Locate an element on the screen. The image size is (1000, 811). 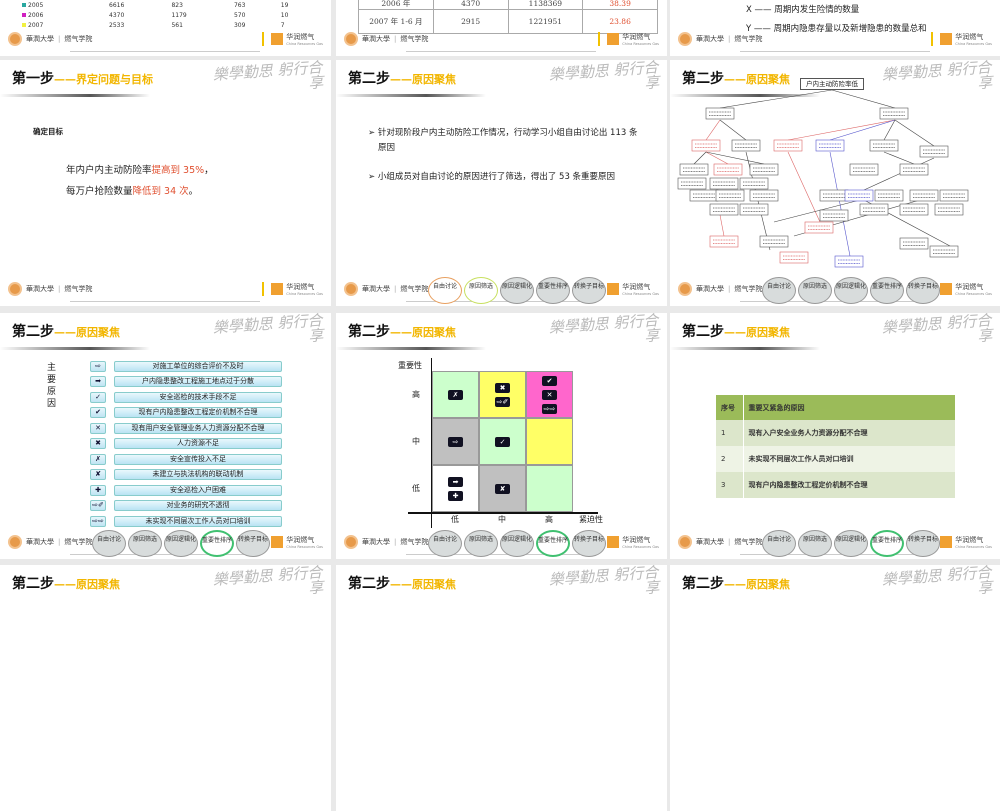
reason-text: 未建立与执法机构的联动机制 is located at coordinates (198, 474).